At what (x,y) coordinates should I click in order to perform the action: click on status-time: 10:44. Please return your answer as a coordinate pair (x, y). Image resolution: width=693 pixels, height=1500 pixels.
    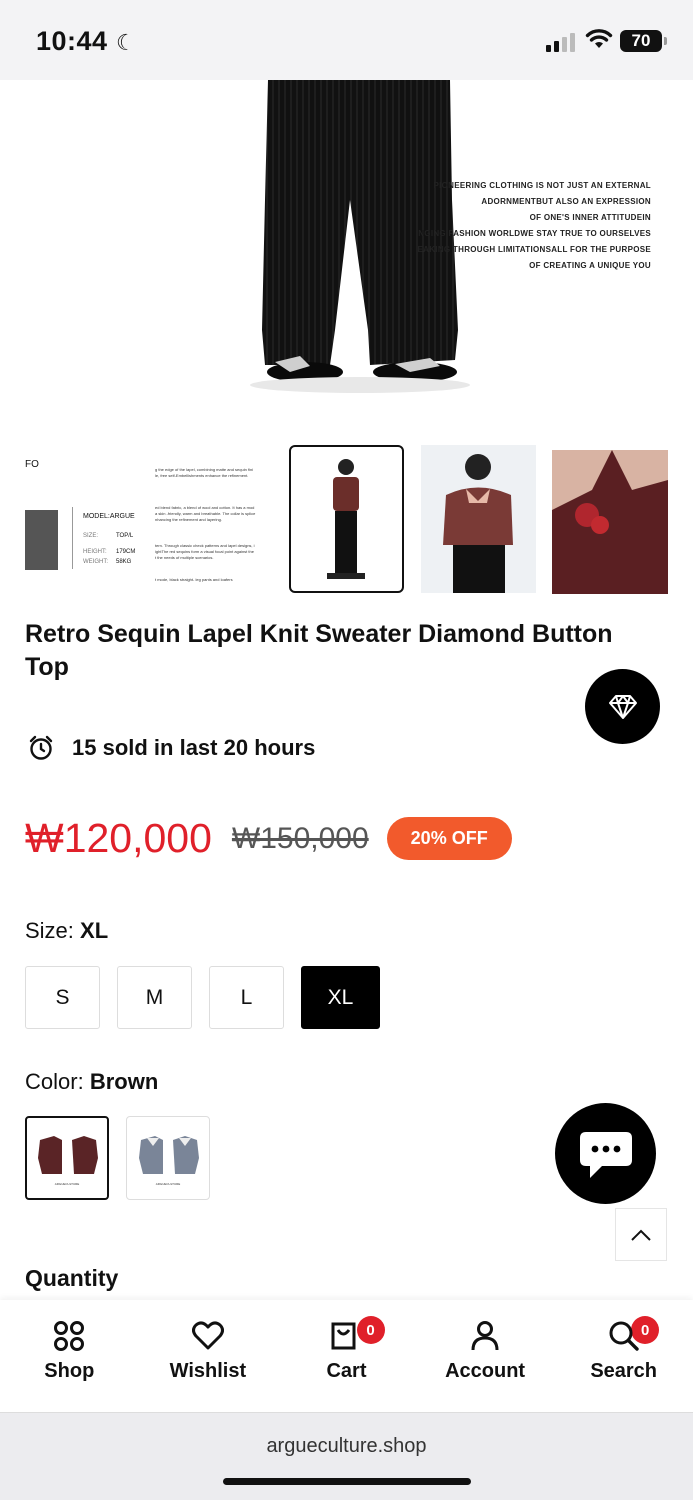
    Looking at the image, I should click on (72, 41).